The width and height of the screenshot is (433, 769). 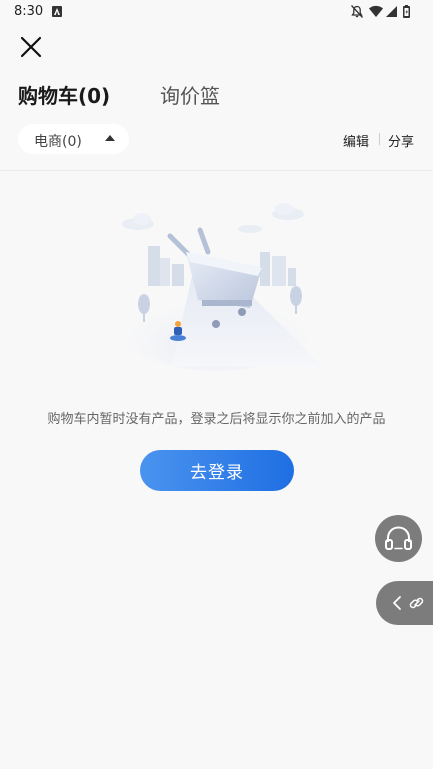 What do you see at coordinates (58, 142) in the screenshot?
I see `category-filter-label: 电商(0)` at bounding box center [58, 142].